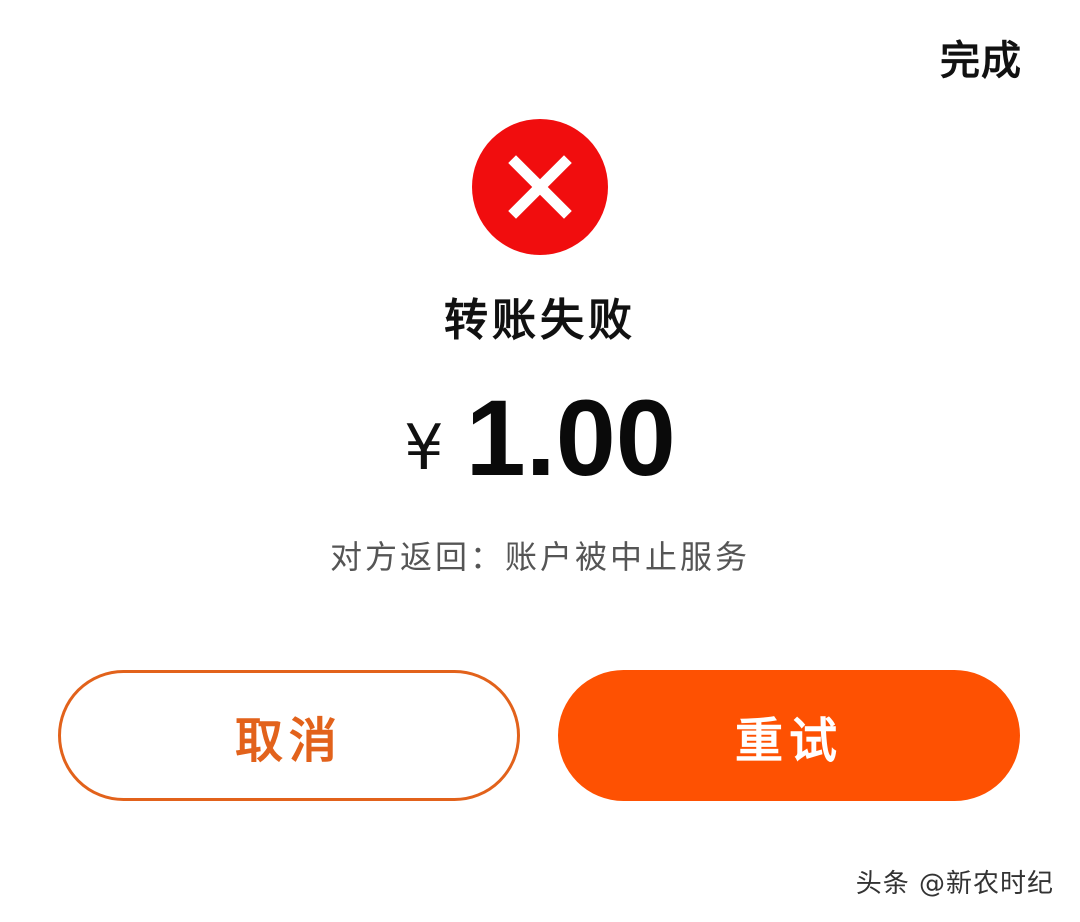  Describe the element at coordinates (954, 884) in the screenshot. I see `watermark: 头条 @新农时纪` at that location.